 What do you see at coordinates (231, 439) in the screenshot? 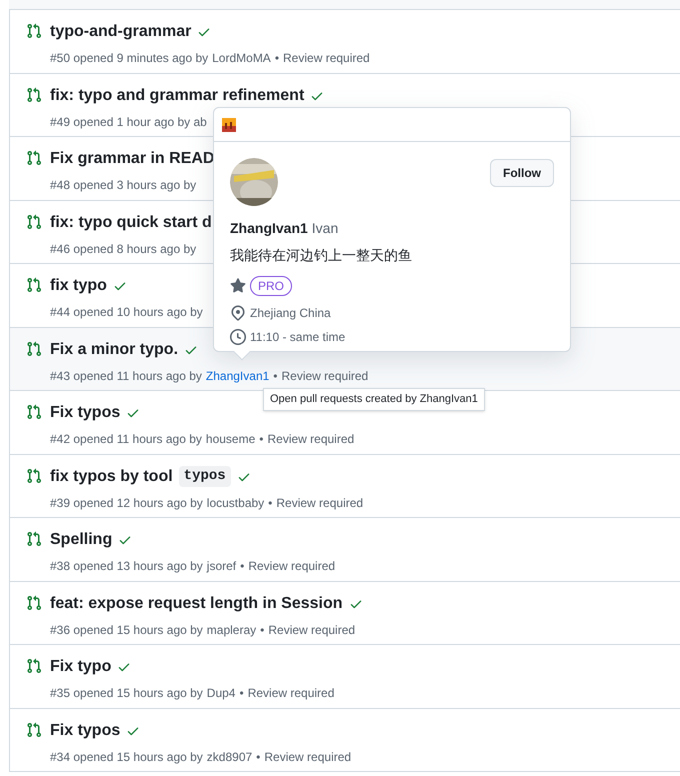
I see `author-link: houseme` at bounding box center [231, 439].